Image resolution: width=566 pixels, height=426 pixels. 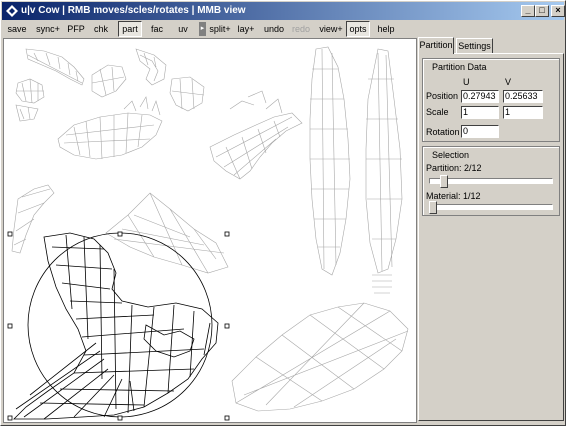 I want to click on part-button: part, so click(x=130, y=29).